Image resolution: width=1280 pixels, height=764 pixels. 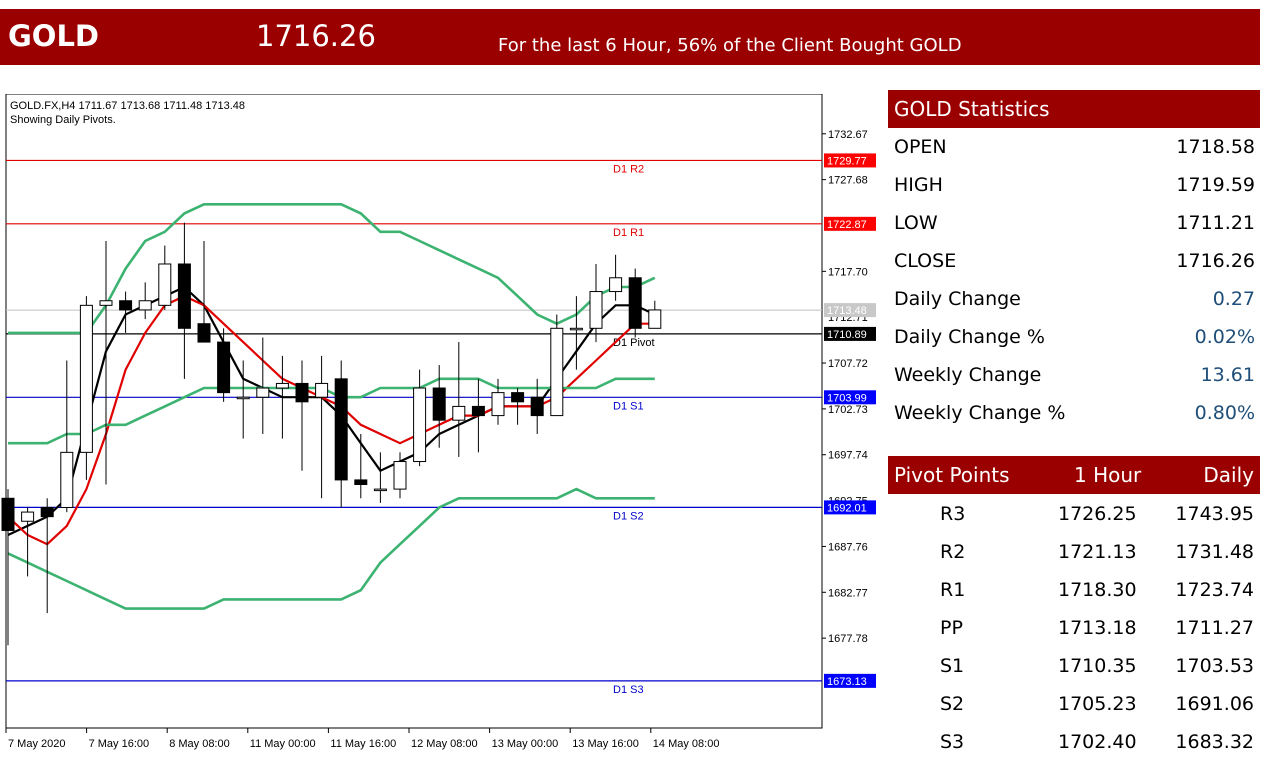 What do you see at coordinates (951, 628) in the screenshot?
I see `pivot-level: PP` at bounding box center [951, 628].